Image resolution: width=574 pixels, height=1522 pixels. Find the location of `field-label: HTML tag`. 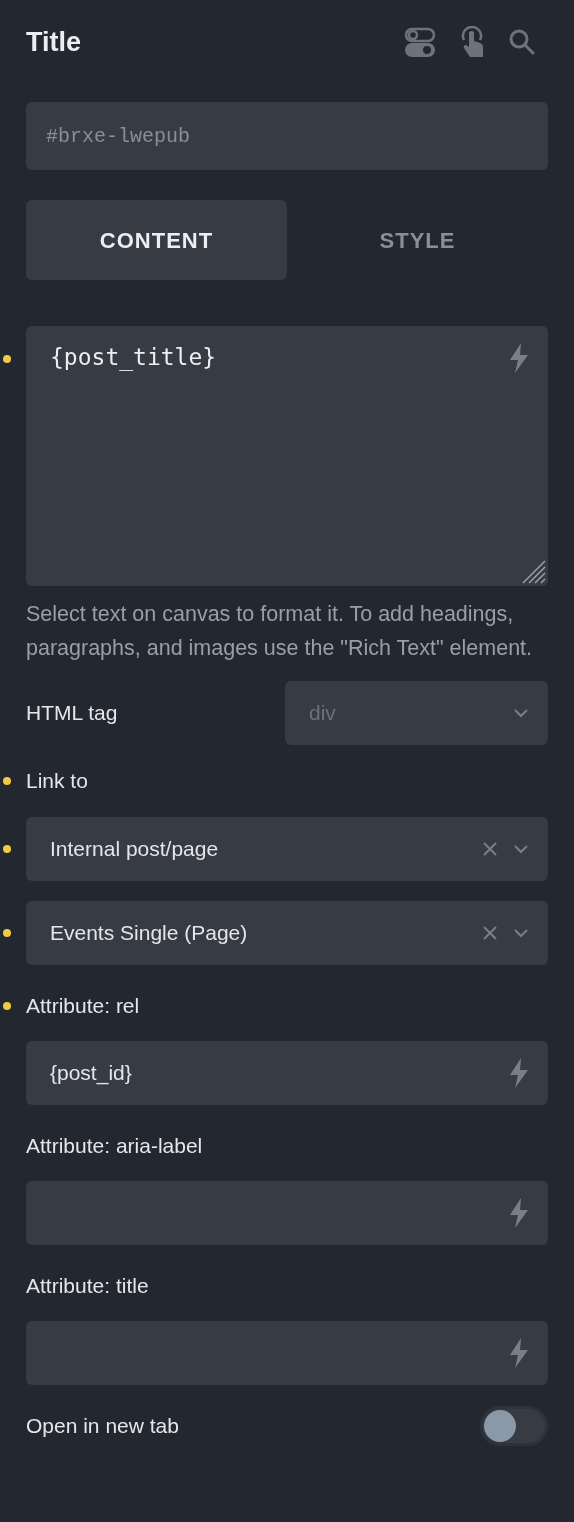

field-label: HTML tag is located at coordinates (72, 713).